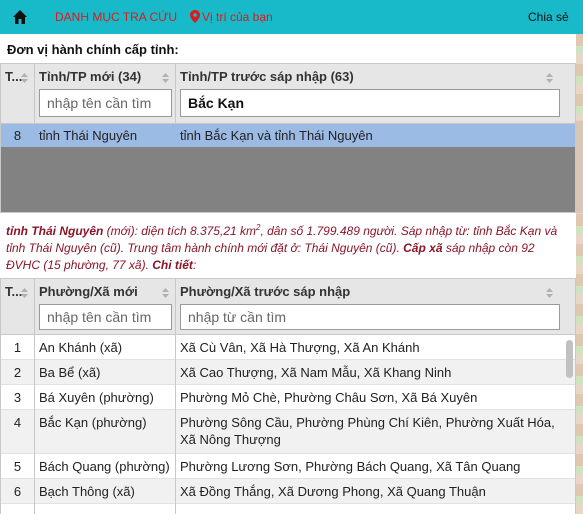 This screenshot has width=583, height=514. I want to click on scrollbar-thumb, so click(569, 359).